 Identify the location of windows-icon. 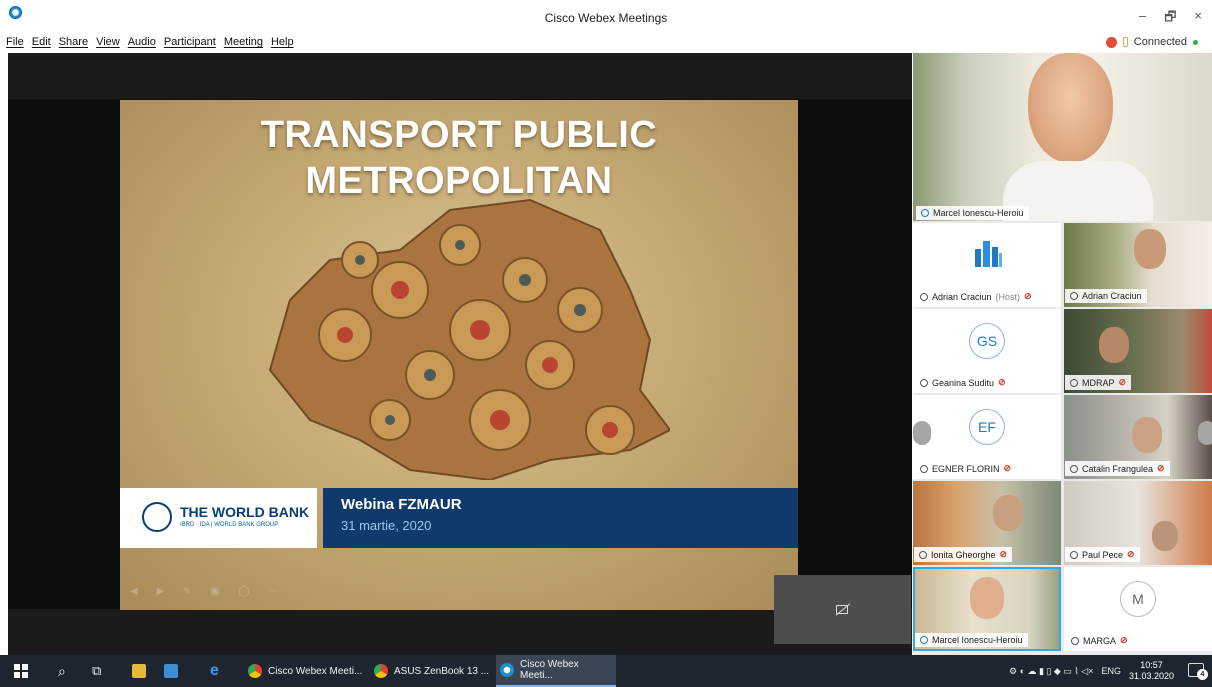
(21, 671).